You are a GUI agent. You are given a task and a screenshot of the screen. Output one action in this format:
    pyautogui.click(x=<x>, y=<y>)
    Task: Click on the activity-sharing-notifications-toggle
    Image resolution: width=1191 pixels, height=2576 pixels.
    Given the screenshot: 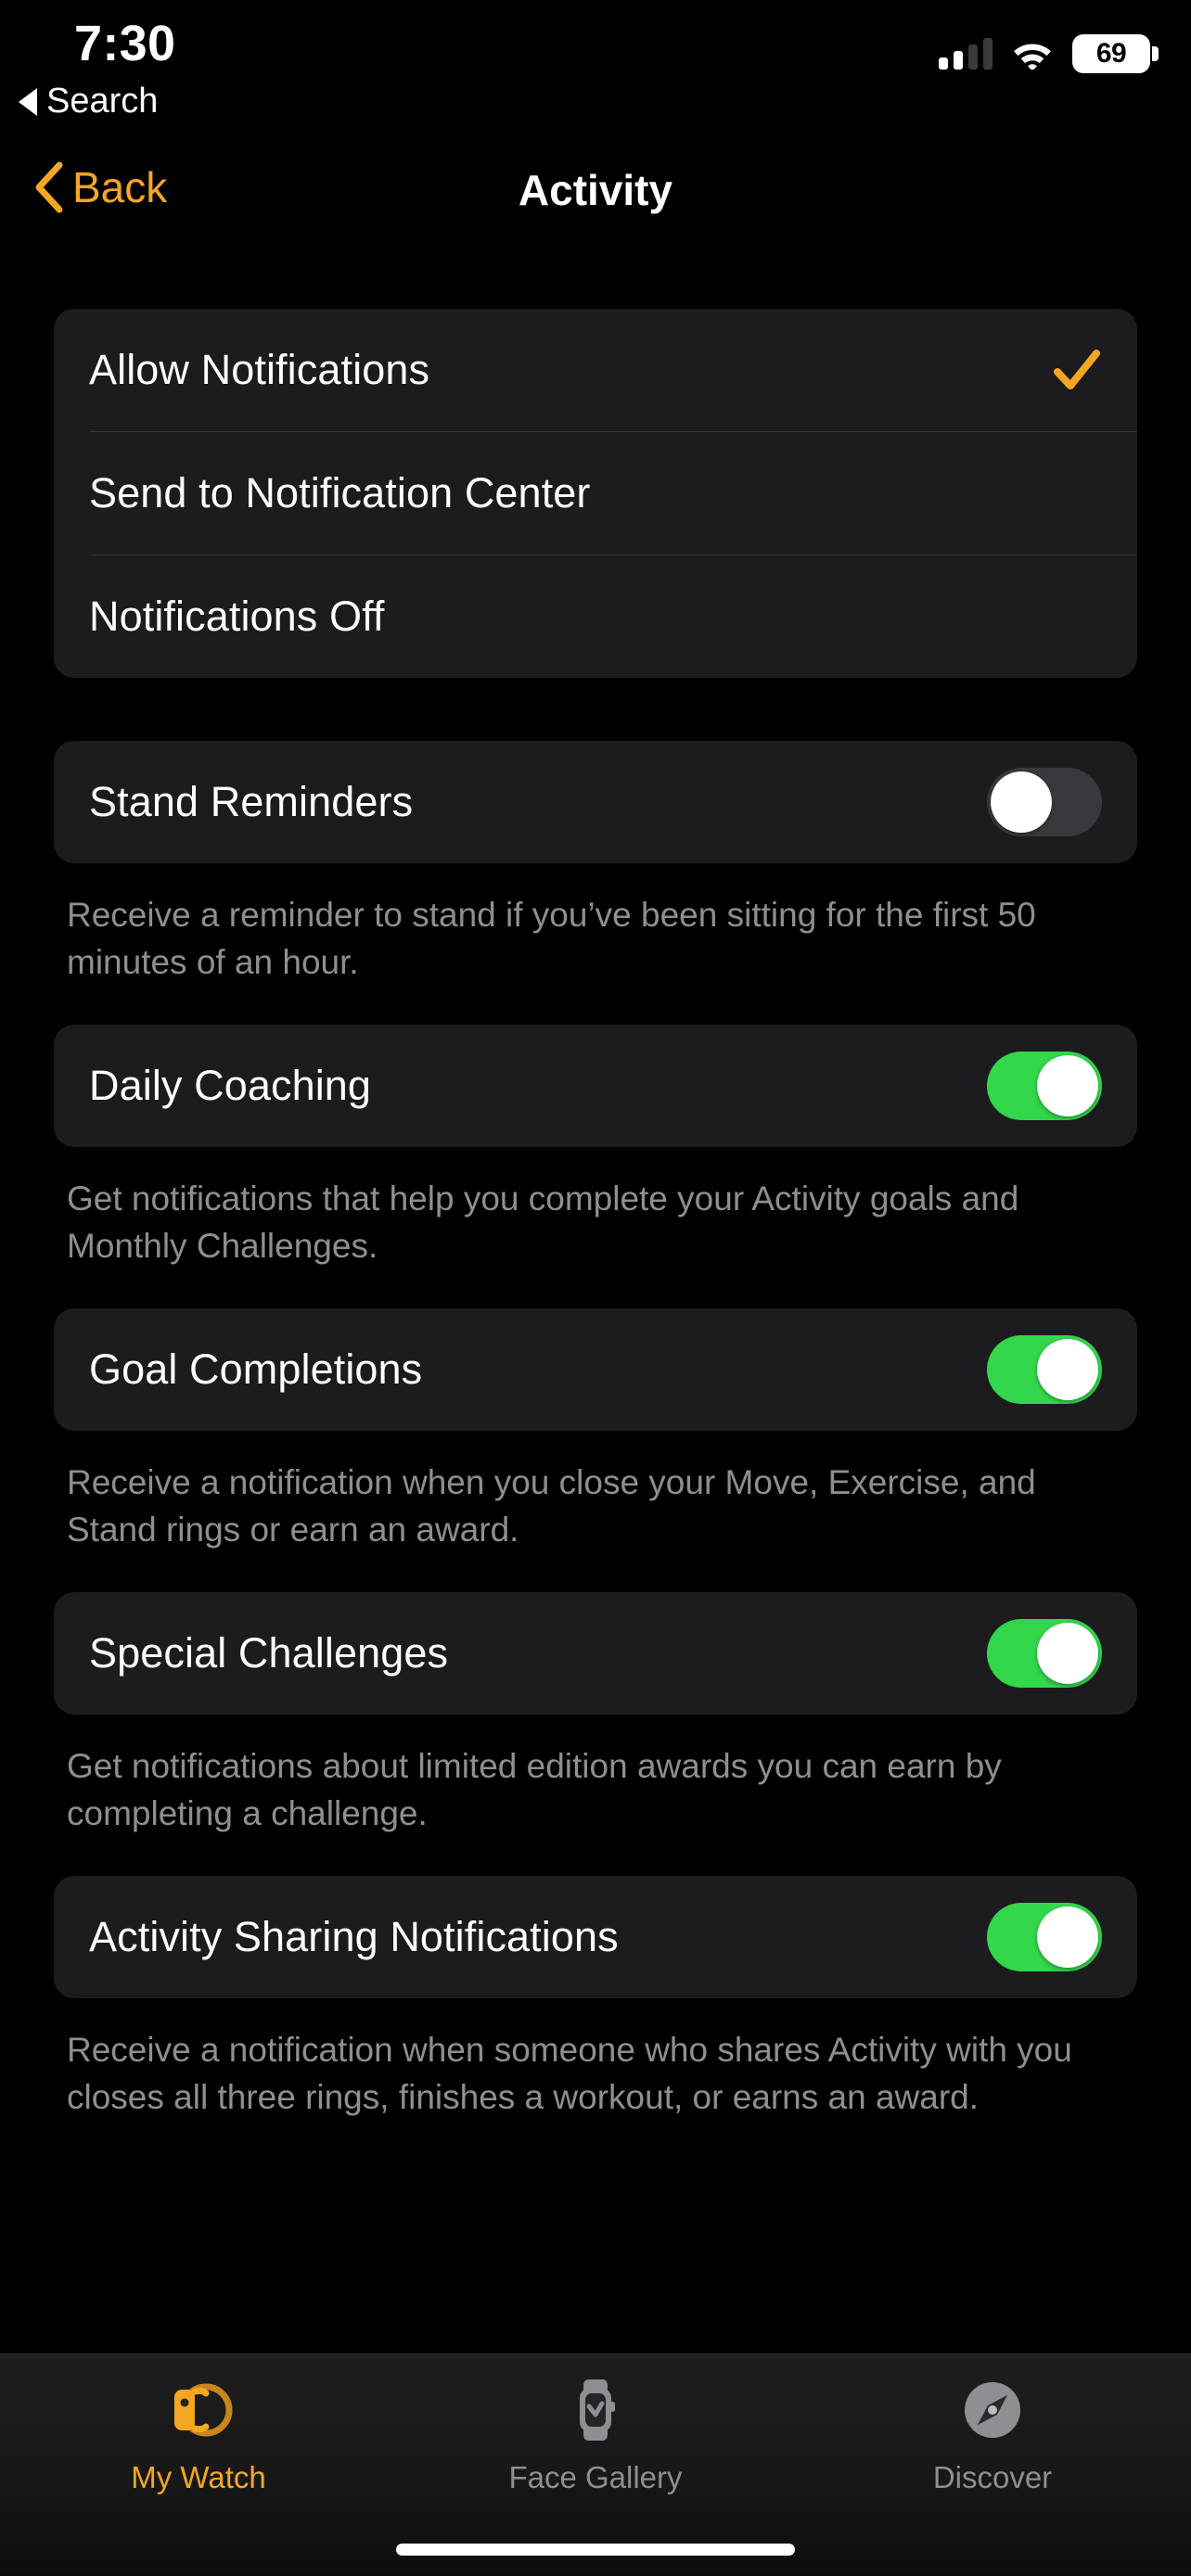 What is the action you would take?
    pyautogui.click(x=1044, y=1938)
    